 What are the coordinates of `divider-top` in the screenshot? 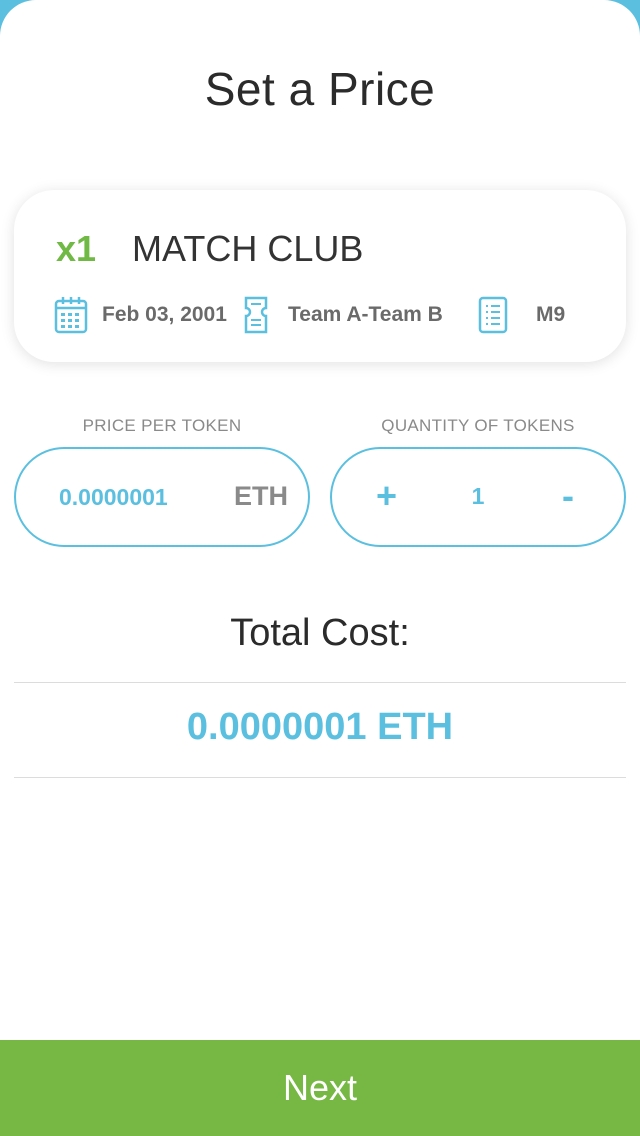 It's located at (320, 682).